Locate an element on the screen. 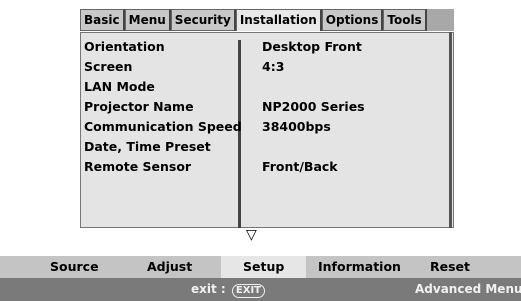  tab-security: Security is located at coordinates (203, 20).